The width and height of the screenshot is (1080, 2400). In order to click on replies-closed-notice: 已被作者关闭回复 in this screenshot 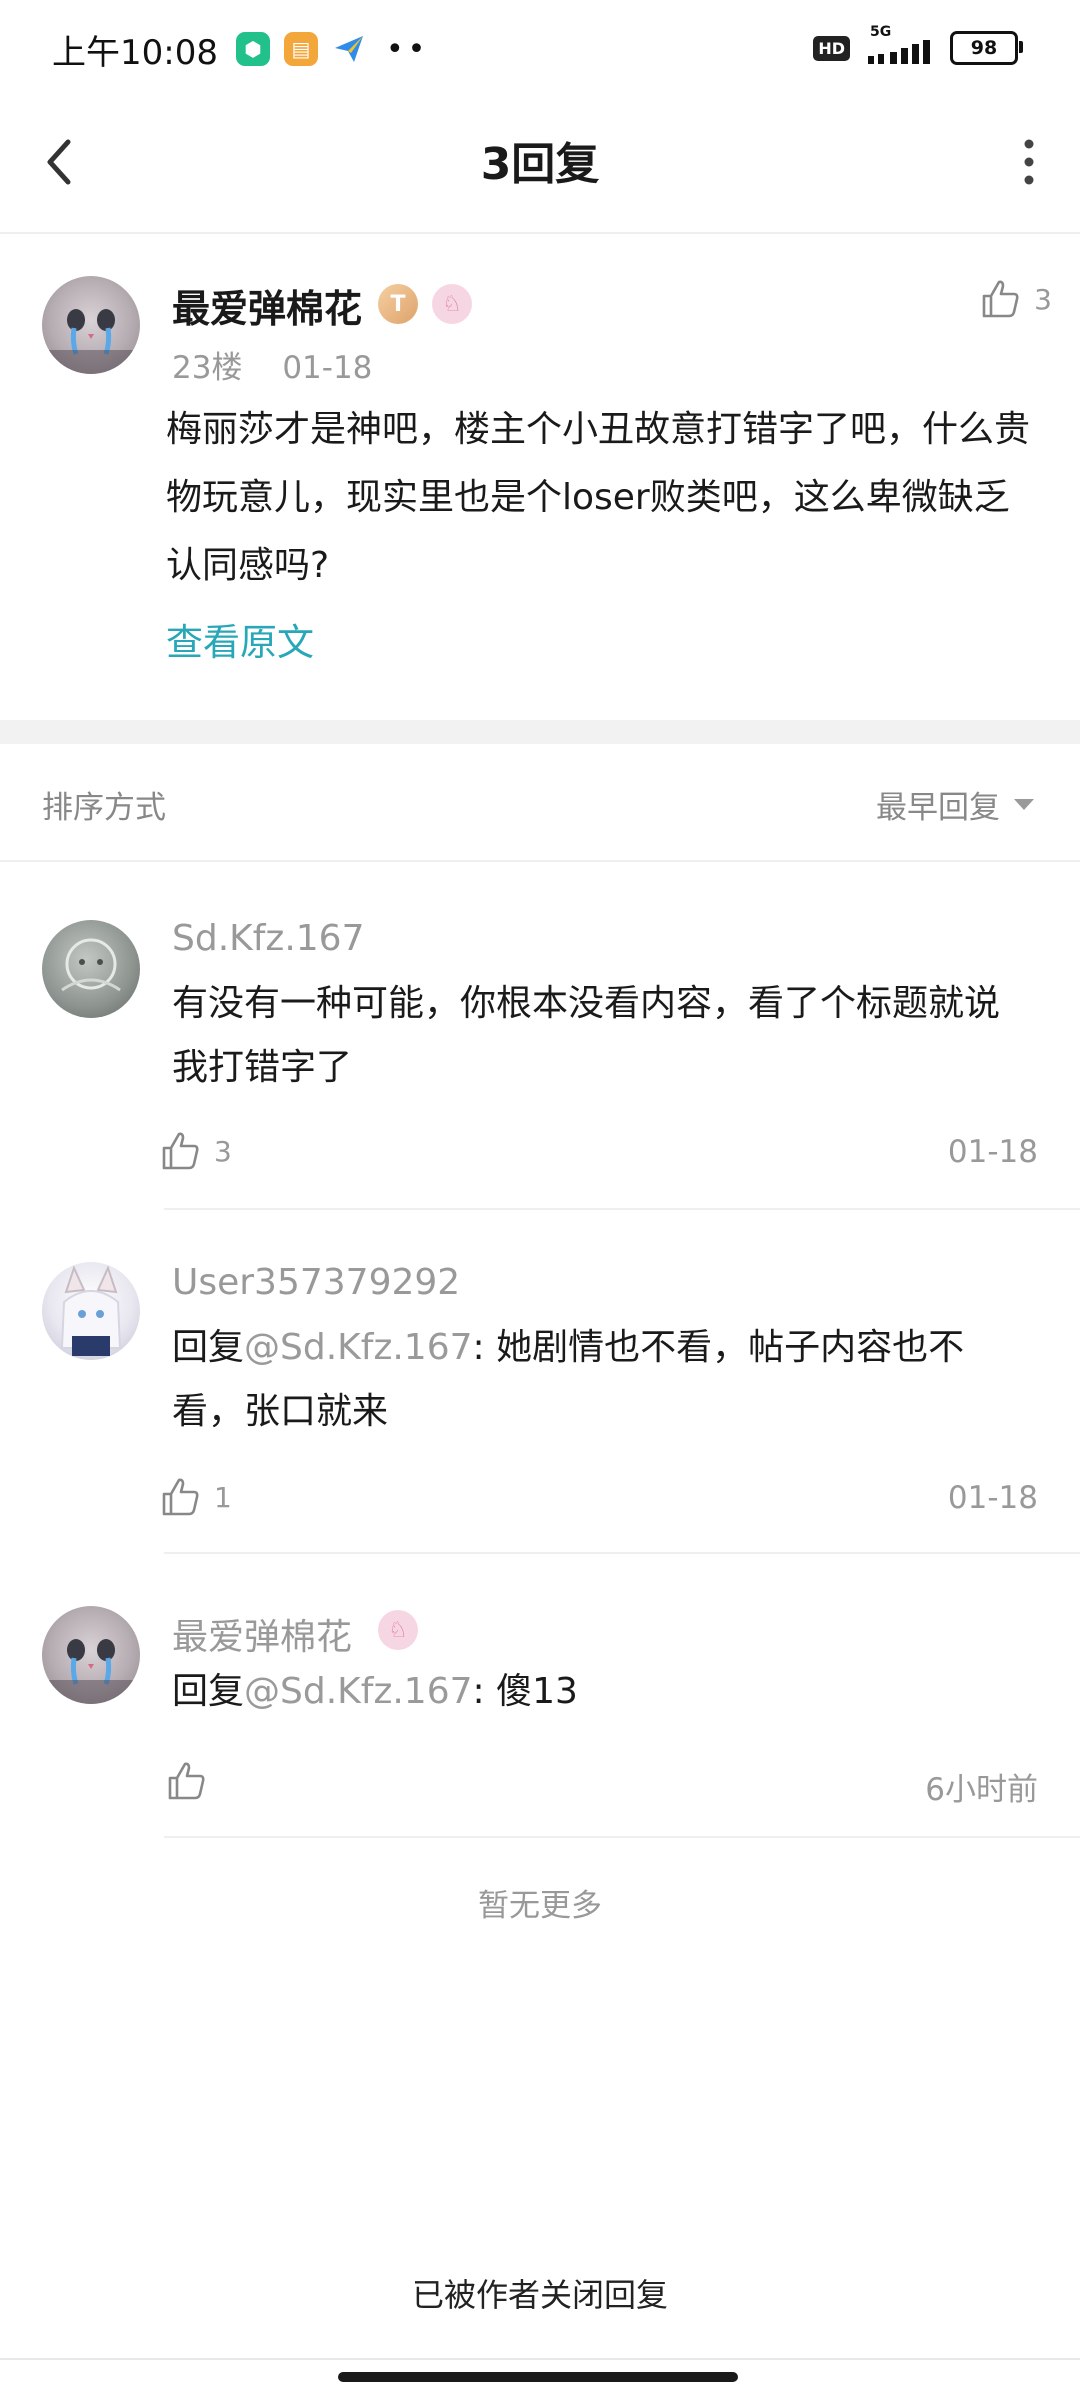, I will do `click(539, 2295)`.